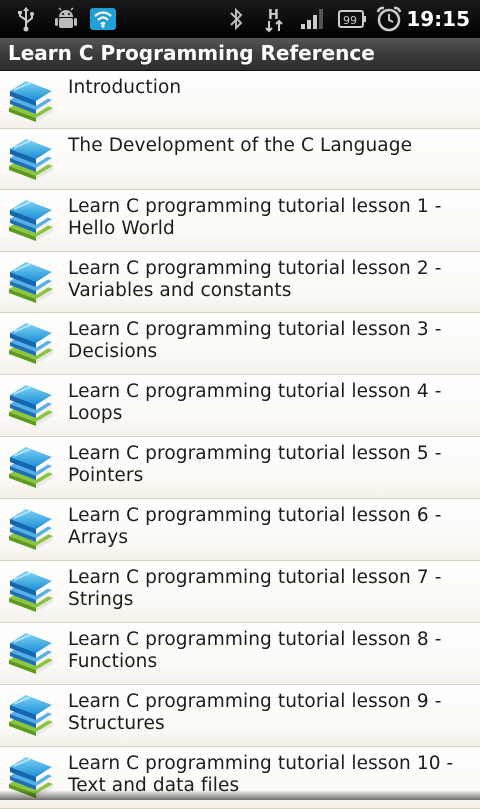 The width and height of the screenshot is (480, 809). Describe the element at coordinates (255, 453) in the screenshot. I see `list-item-title: Learn C programming tutorial lesson 5 -` at that location.